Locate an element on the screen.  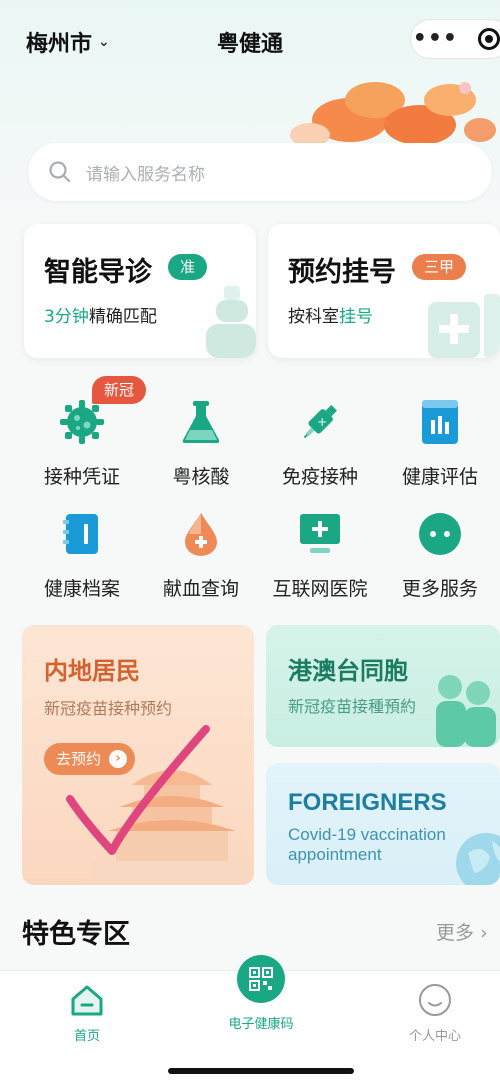
mainland-title: 内地居民 is located at coordinates (92, 671).